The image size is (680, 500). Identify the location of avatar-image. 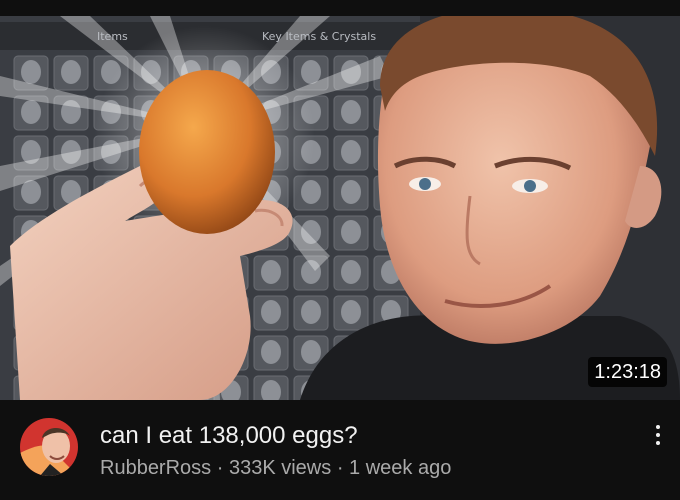
(49, 447).